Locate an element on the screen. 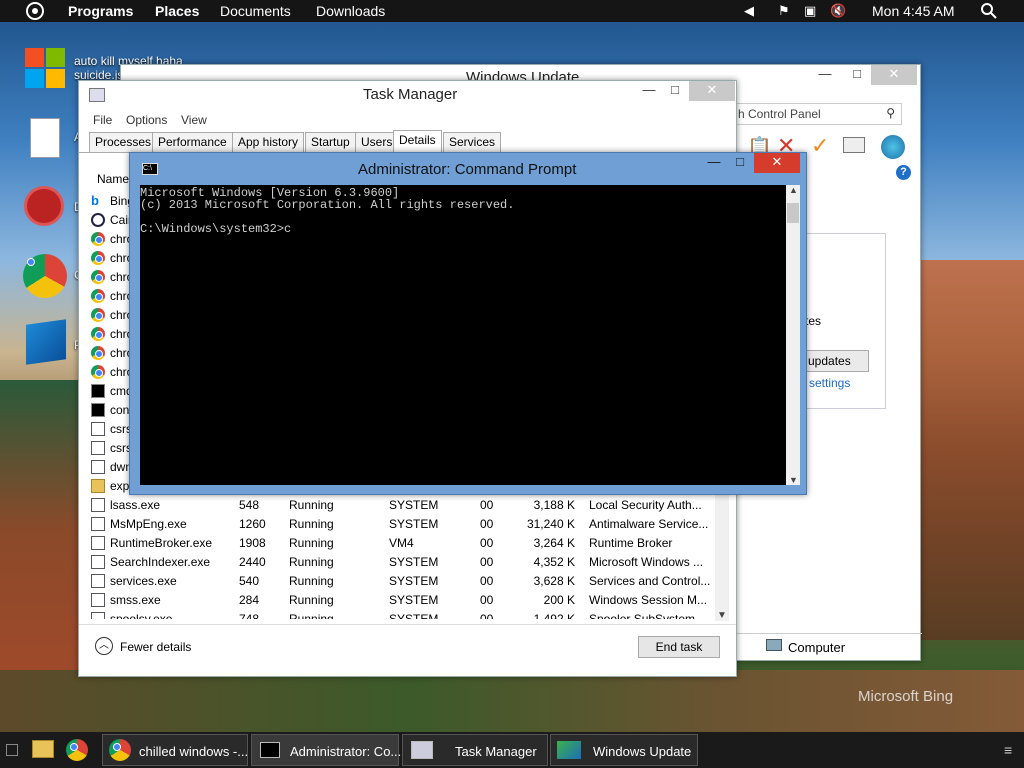 The height and width of the screenshot is (768, 1024). menu-programs: Programs is located at coordinates (100, 11).